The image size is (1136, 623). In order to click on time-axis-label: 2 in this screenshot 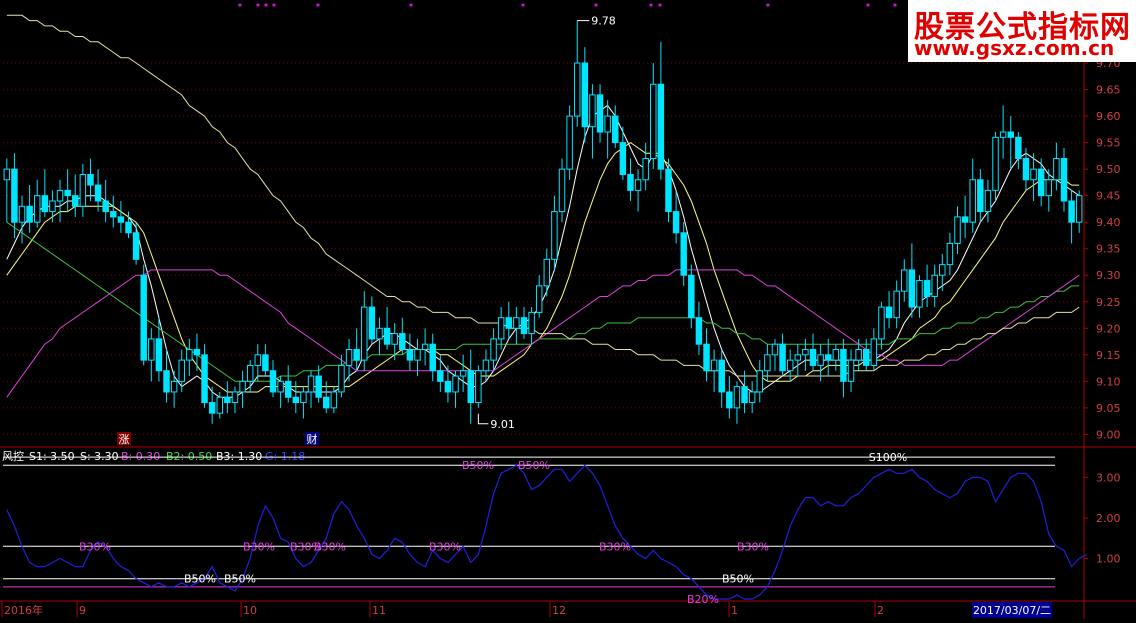, I will do `click(880, 610)`.